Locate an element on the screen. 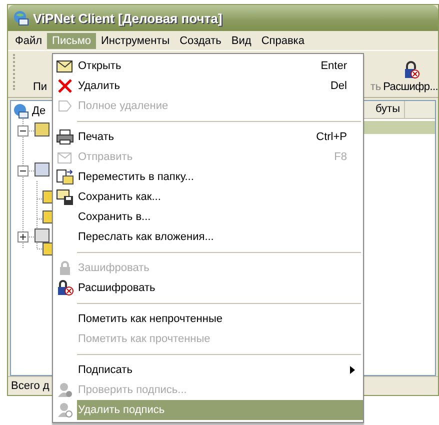 This screenshot has height=425, width=439. menu-item: Расшифровать is located at coordinates (220, 288).